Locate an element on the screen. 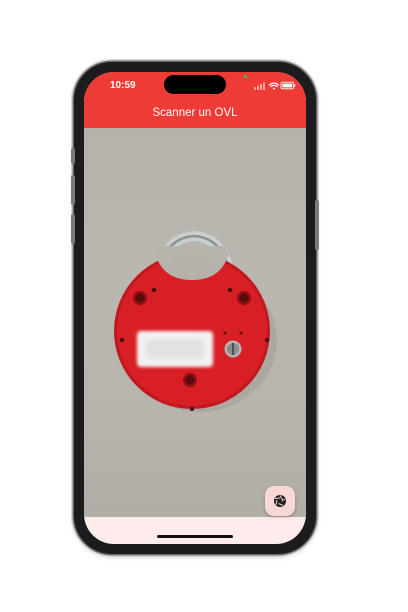  volume-down-button is located at coordinates (73, 229).